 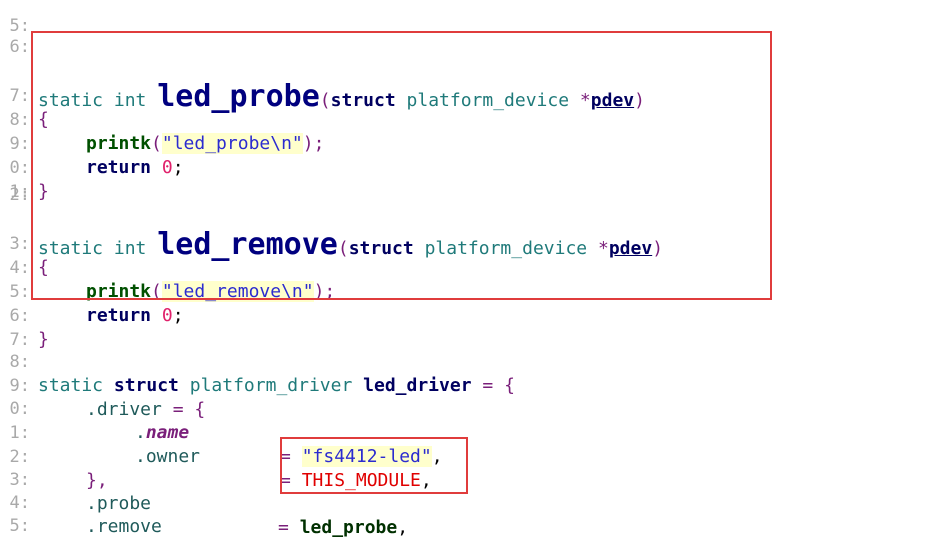 I want to click on code-line: 1: .owner = THIS_MODULE,, so click(x=216, y=444).